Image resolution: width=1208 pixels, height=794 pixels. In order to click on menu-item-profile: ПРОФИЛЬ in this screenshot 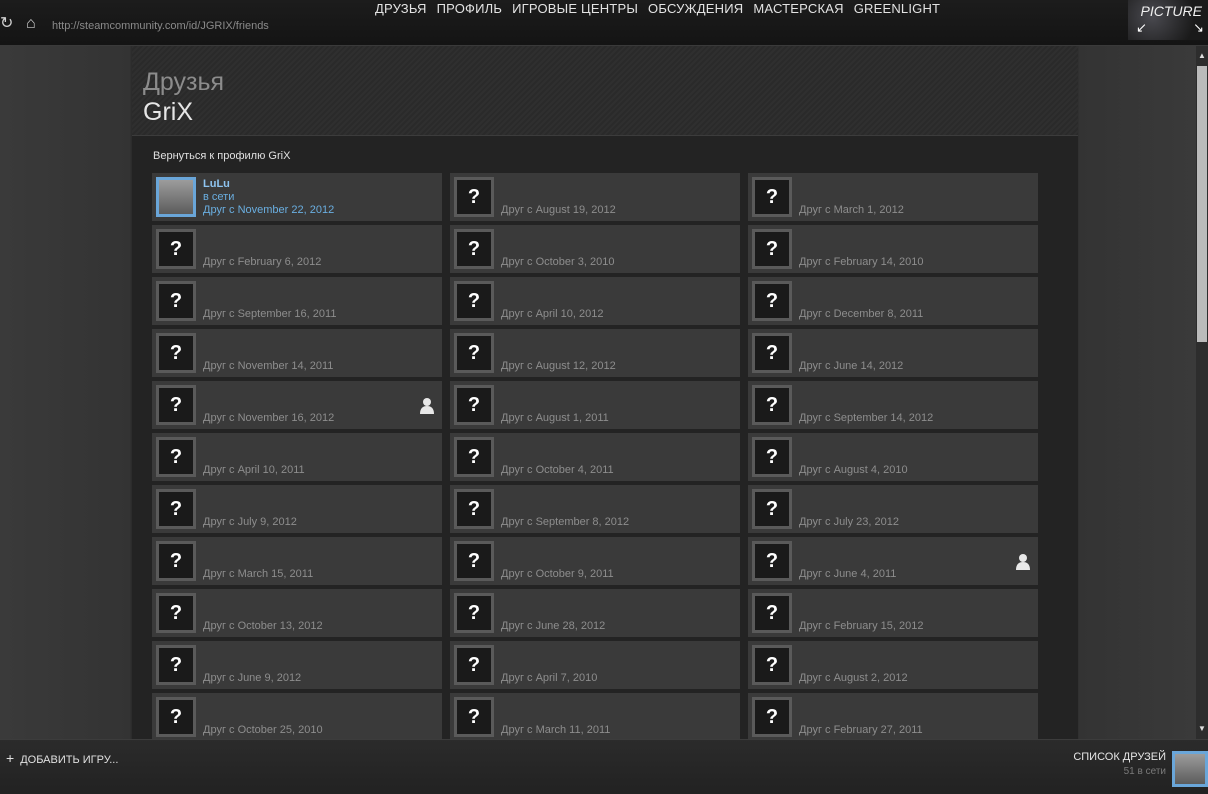, I will do `click(470, 8)`.